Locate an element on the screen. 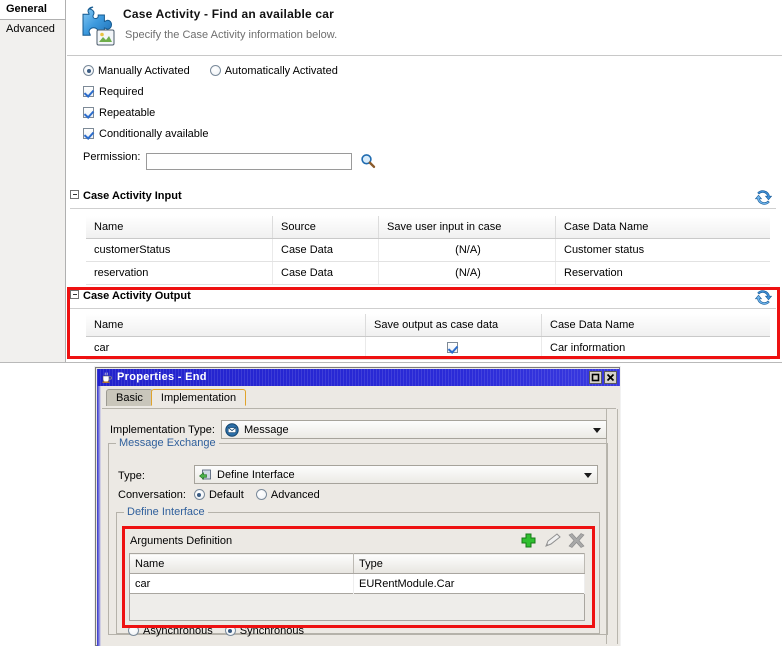 The height and width of the screenshot is (646, 782). sync-mode-row: Asynchronous Synchronous is located at coordinates (216, 631).